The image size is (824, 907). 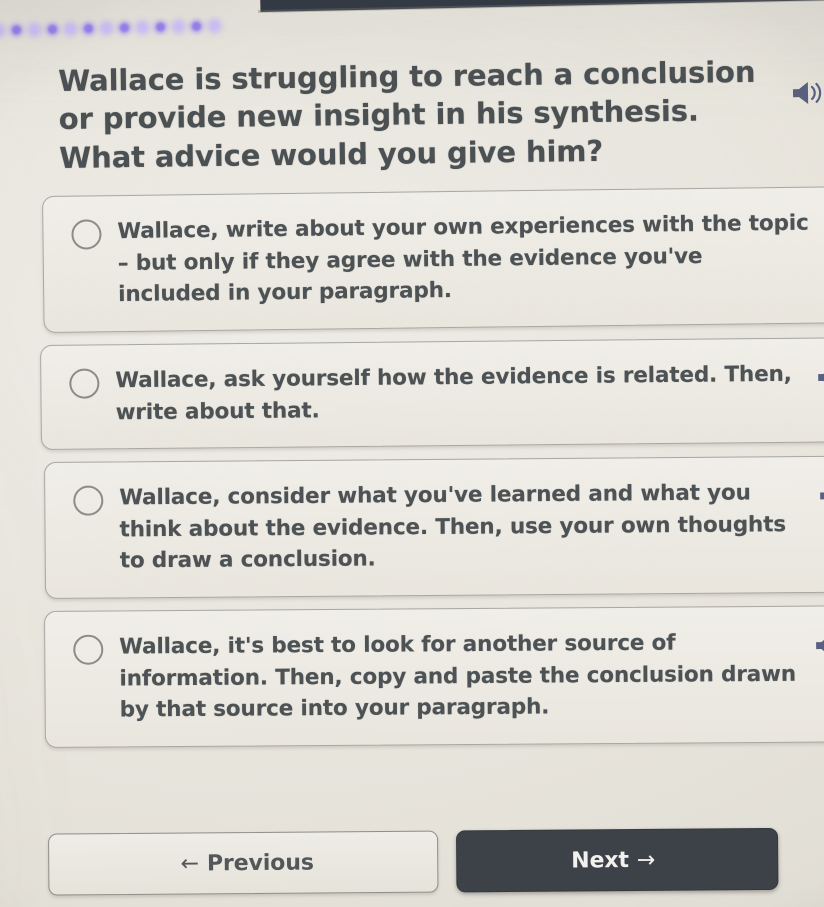 What do you see at coordinates (167, 26) in the screenshot?
I see `progress-dots` at bounding box center [167, 26].